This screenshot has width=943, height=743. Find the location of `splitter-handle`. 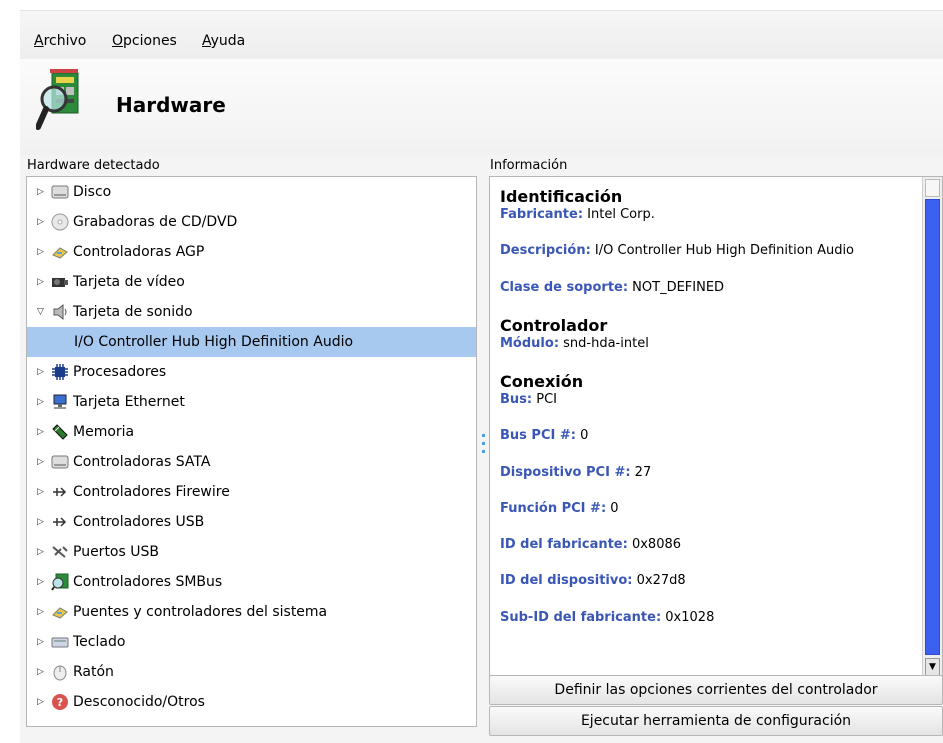

splitter-handle is located at coordinates (484, 449).